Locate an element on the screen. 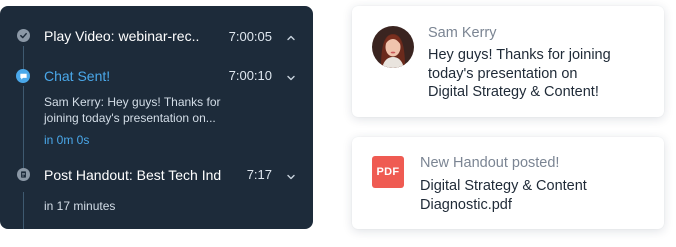  event-title: Chat Sent! is located at coordinates (77, 76).